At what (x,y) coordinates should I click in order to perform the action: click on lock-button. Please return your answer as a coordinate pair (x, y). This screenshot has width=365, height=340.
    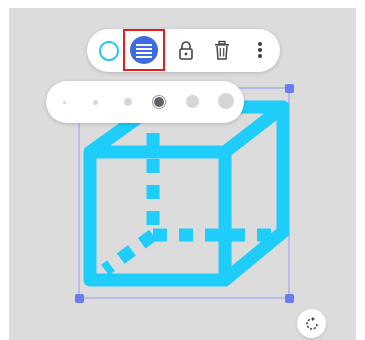
    Looking at the image, I should click on (186, 50).